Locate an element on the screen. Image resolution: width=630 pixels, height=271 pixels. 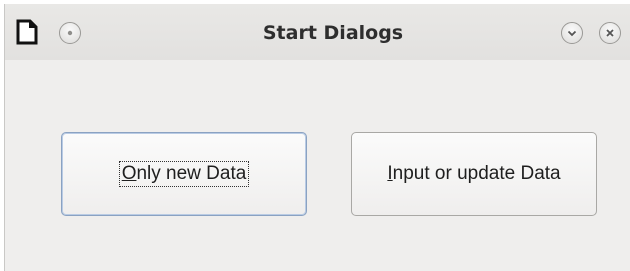
only-new-data-button: Only new Data is located at coordinates (184, 174).